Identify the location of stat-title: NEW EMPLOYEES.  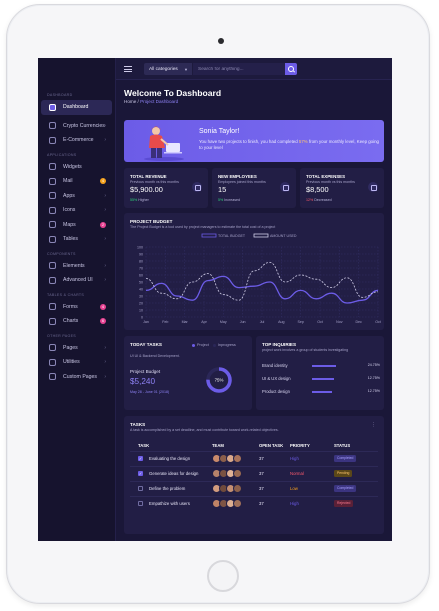
(237, 176).